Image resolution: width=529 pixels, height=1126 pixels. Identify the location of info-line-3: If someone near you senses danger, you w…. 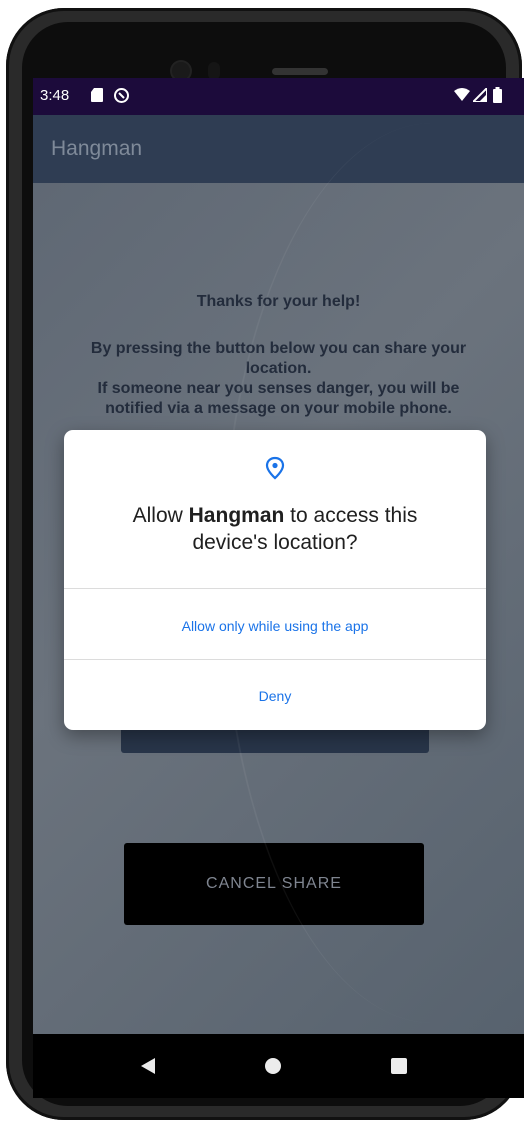
(278, 388).